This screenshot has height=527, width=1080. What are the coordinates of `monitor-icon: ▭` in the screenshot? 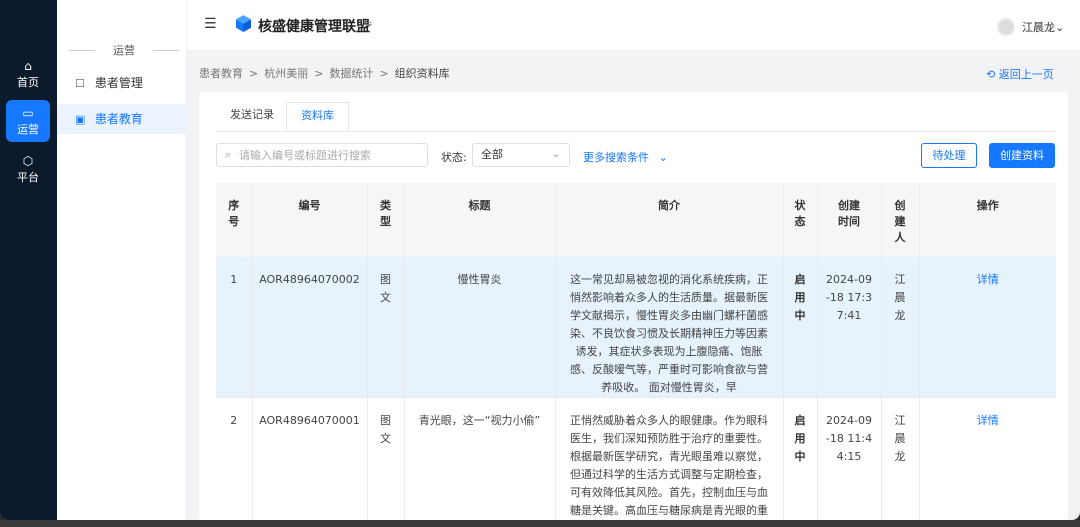 It's located at (28, 113).